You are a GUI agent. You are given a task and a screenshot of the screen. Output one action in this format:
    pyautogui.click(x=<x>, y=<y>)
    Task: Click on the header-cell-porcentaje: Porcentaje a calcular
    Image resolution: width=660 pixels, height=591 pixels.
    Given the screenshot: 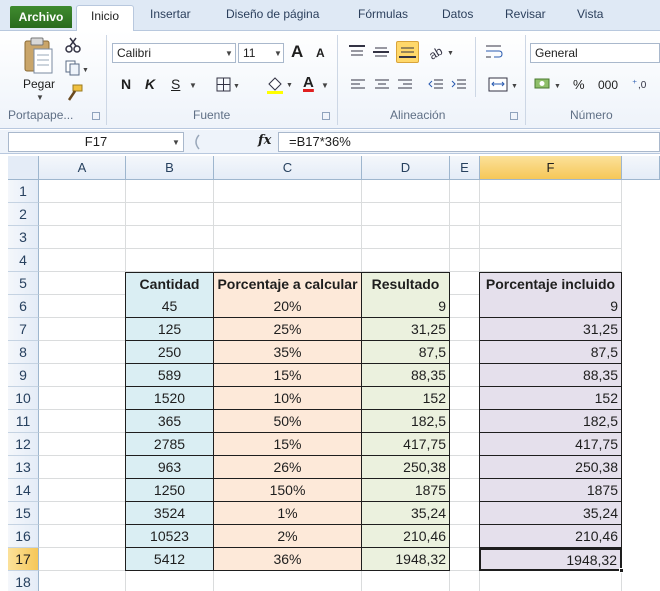 What is the action you would take?
    pyautogui.click(x=287, y=284)
    